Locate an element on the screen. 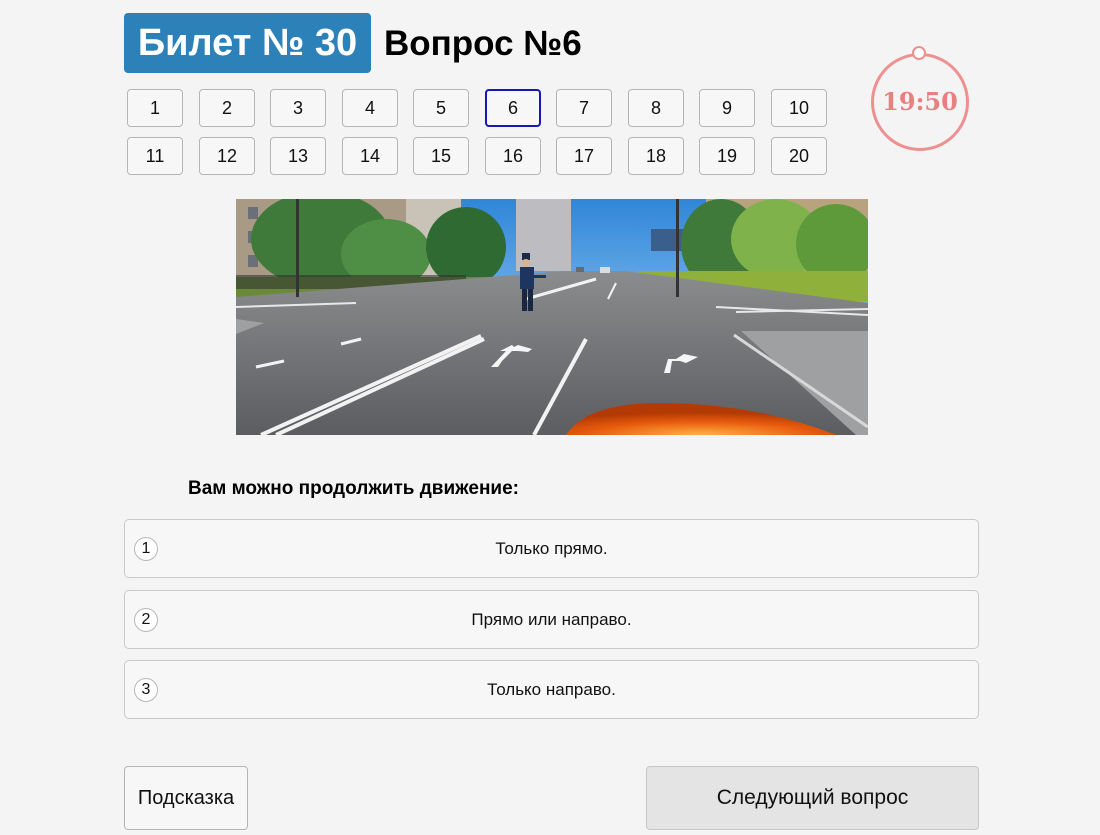 This screenshot has height=835, width=1100. question-button-5: 5 is located at coordinates (441, 108).